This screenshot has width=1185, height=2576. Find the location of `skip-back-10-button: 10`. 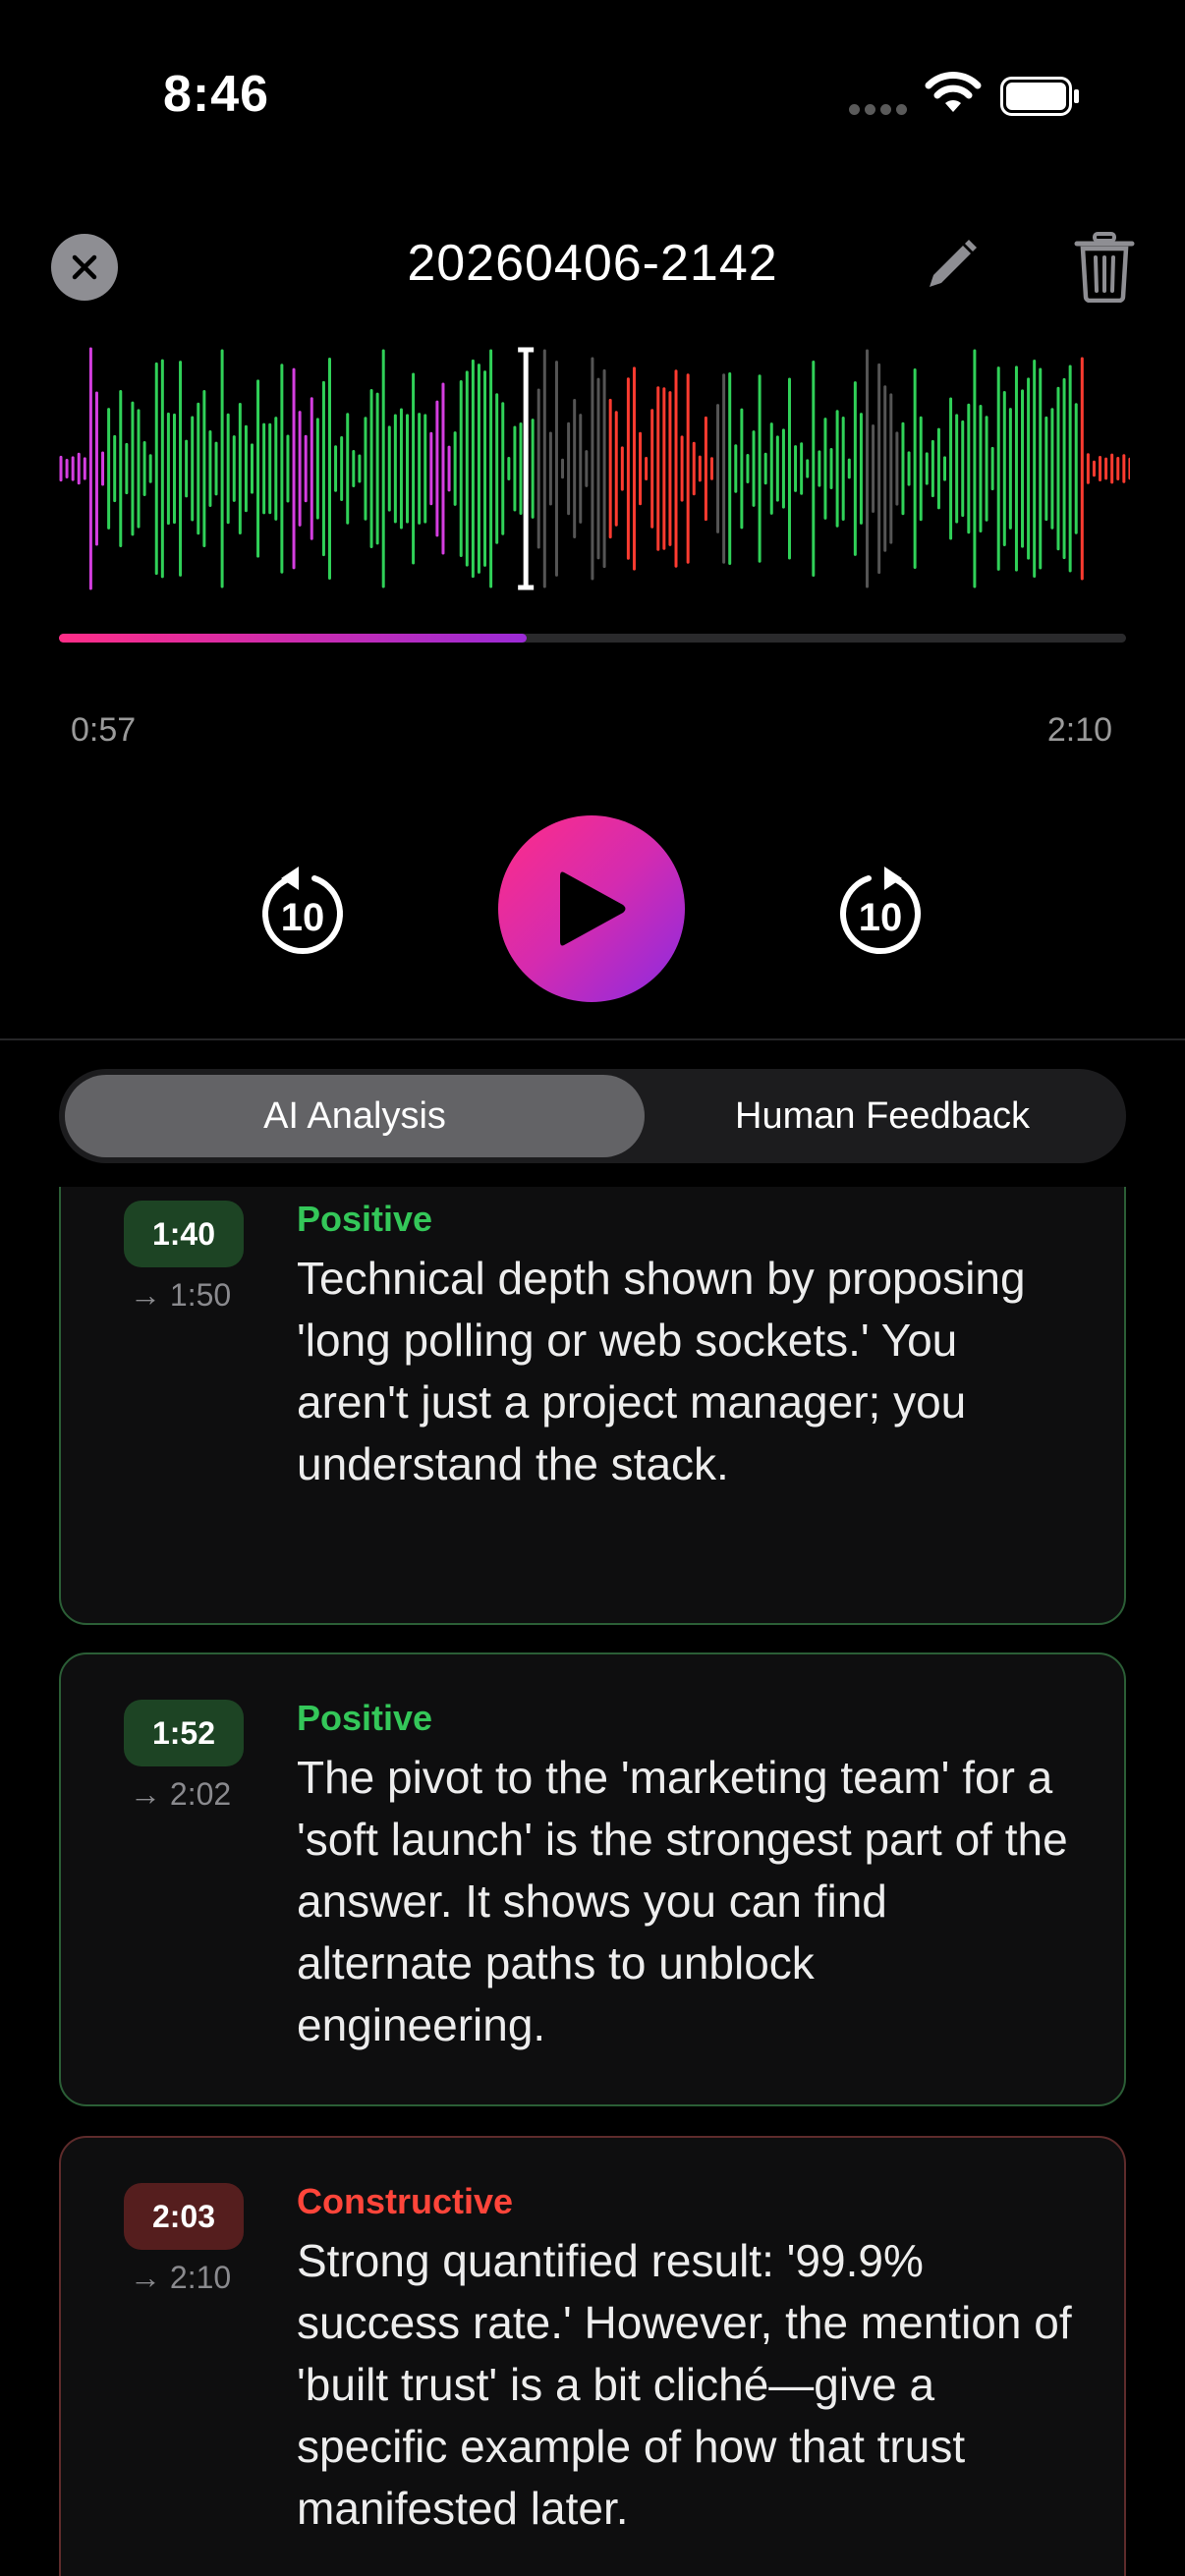

skip-back-10-button: 10 is located at coordinates (303, 909).